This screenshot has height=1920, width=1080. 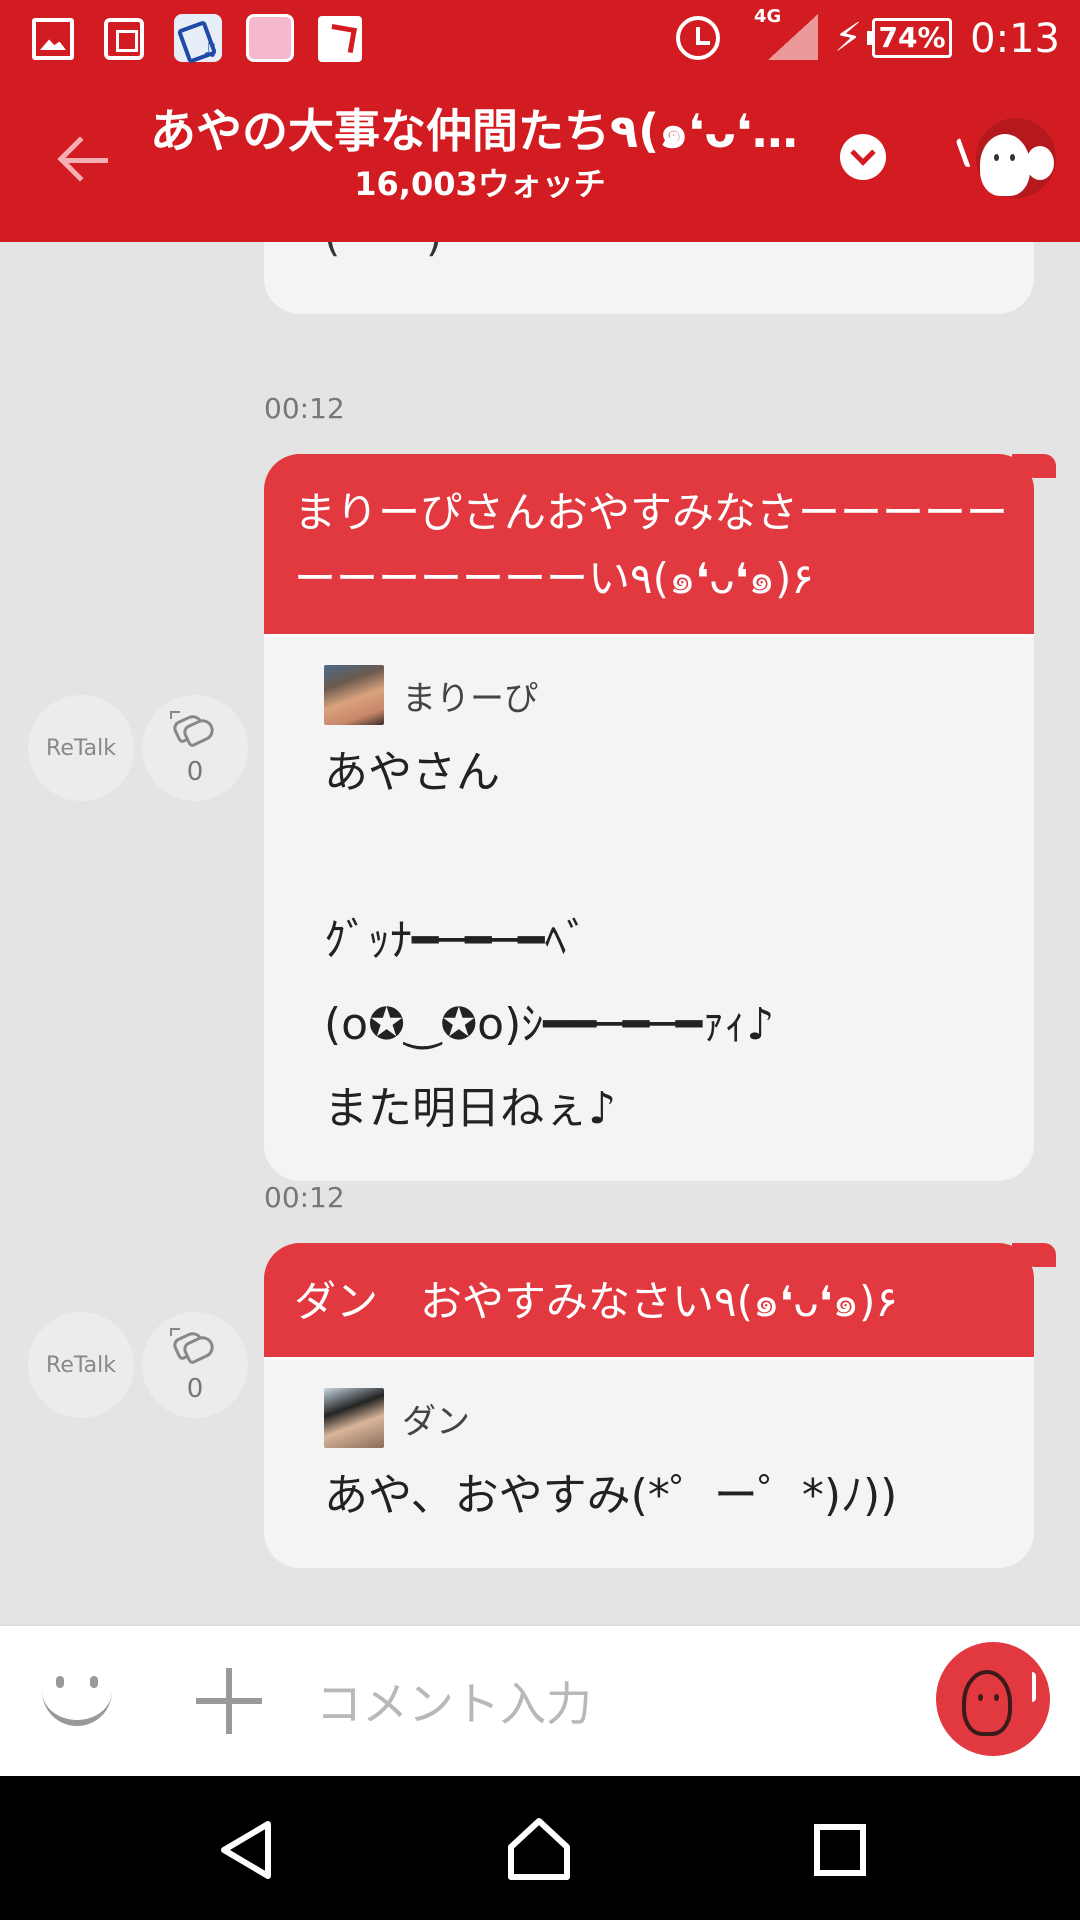 What do you see at coordinates (793, 37) in the screenshot?
I see `signal-icon` at bounding box center [793, 37].